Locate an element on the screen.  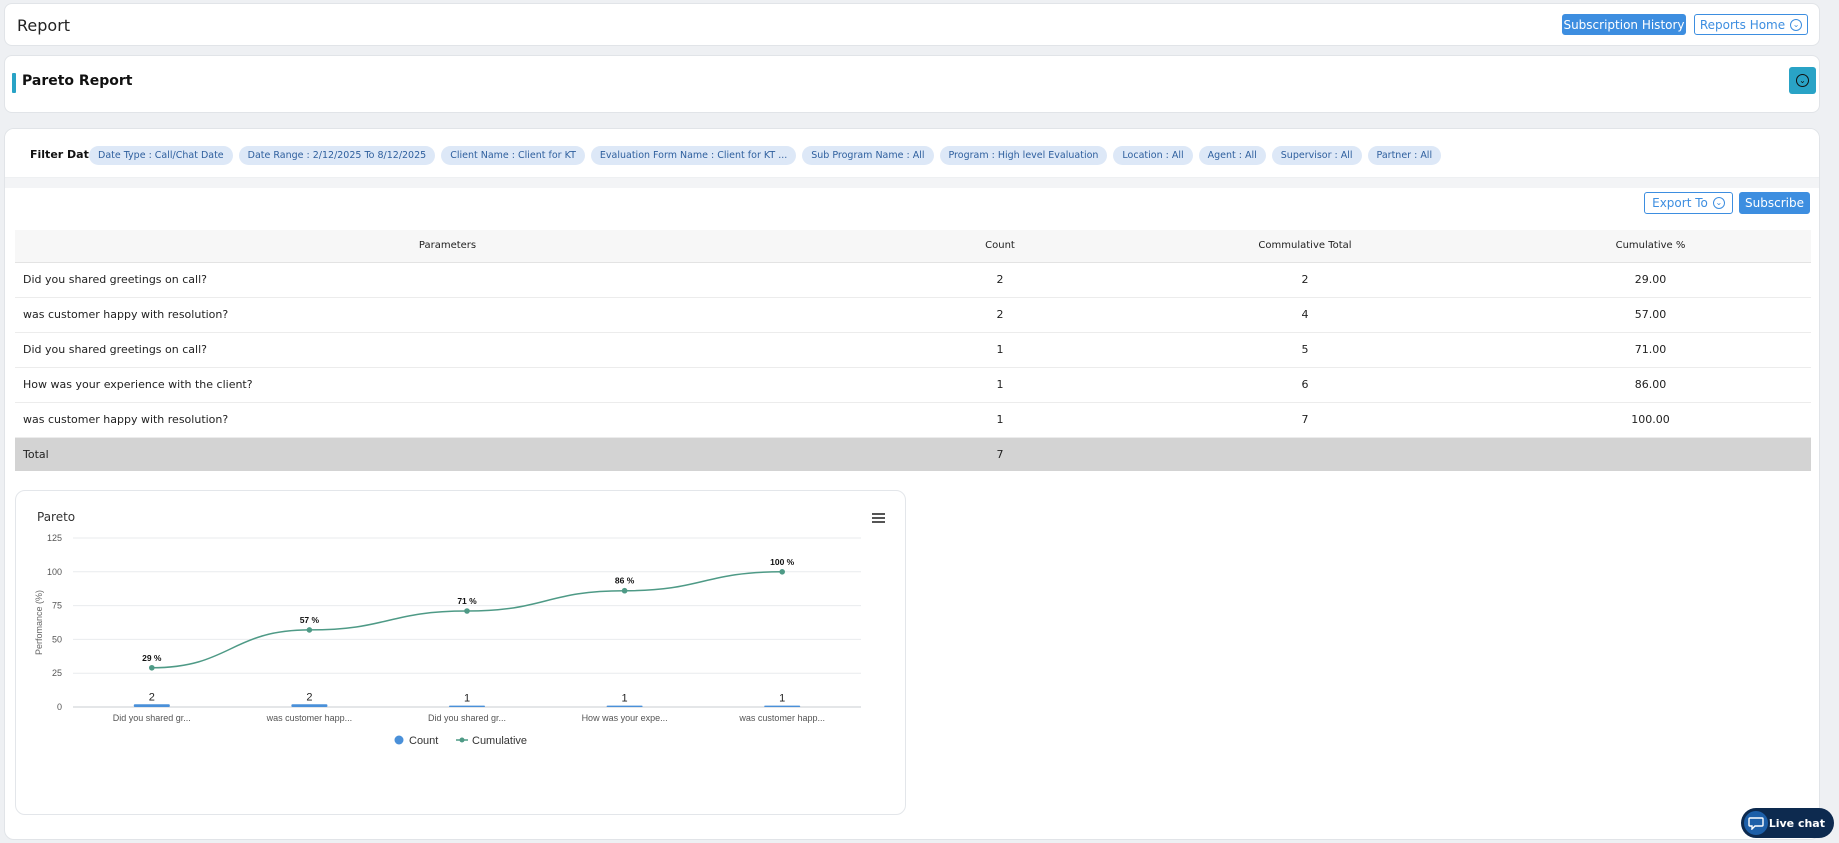
subscription-history-label: Subscription History is located at coordinates (1624, 24).